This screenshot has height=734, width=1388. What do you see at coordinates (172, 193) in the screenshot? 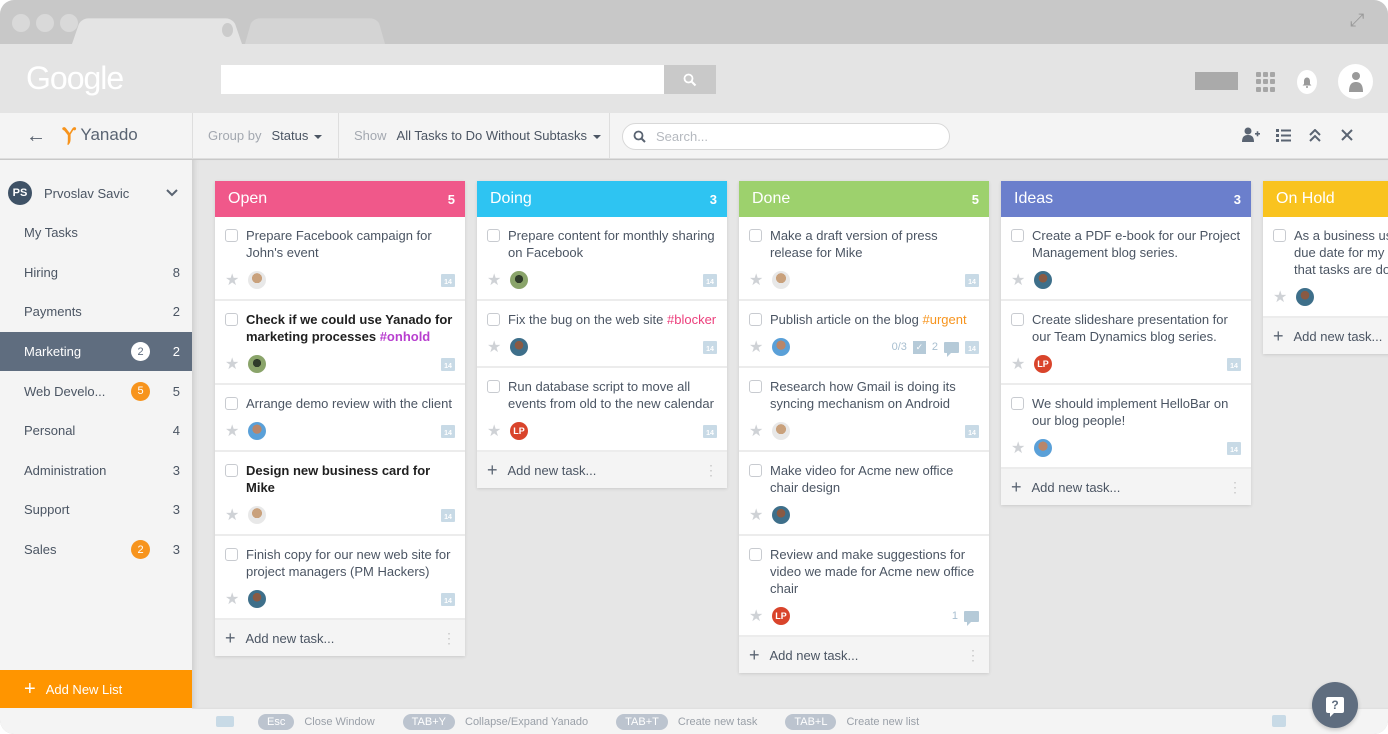
I see `chevron-down-icon` at bounding box center [172, 193].